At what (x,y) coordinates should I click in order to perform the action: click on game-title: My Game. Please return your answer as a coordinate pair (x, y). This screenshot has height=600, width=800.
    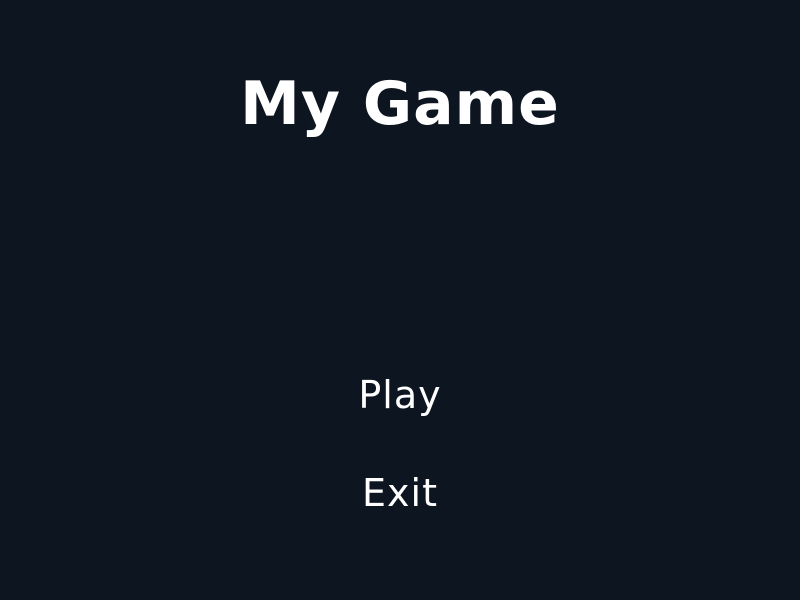
    Looking at the image, I should click on (400, 104).